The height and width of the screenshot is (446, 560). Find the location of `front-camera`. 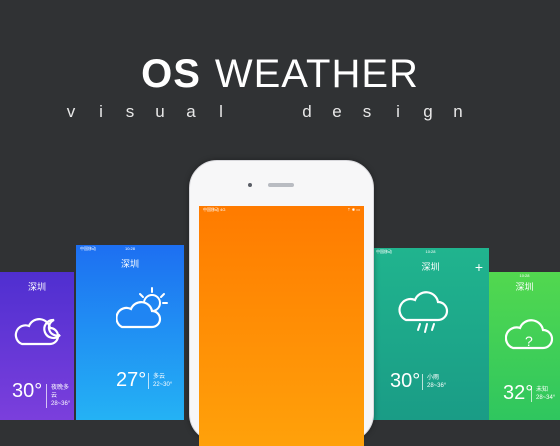

front-camera is located at coordinates (250, 185).